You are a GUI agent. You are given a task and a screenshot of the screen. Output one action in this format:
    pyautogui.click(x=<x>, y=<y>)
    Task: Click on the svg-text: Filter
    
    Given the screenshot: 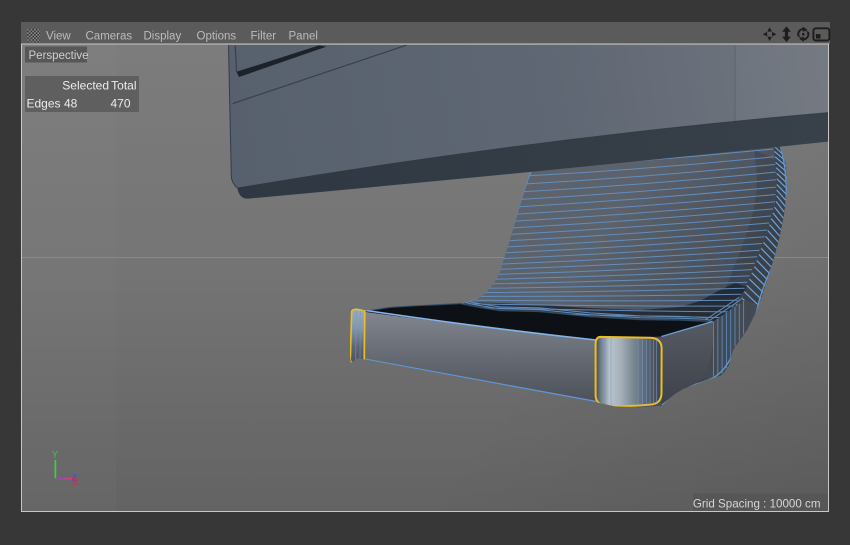 What is the action you would take?
    pyautogui.click(x=264, y=37)
    